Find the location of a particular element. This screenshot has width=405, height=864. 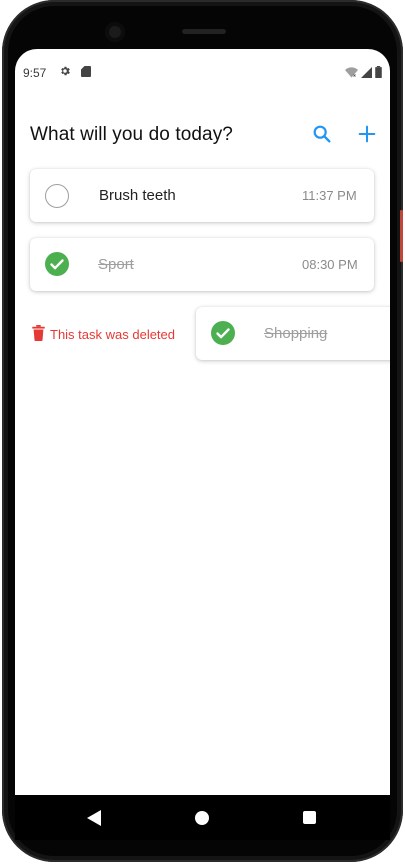

battery-icon is located at coordinates (378, 72).